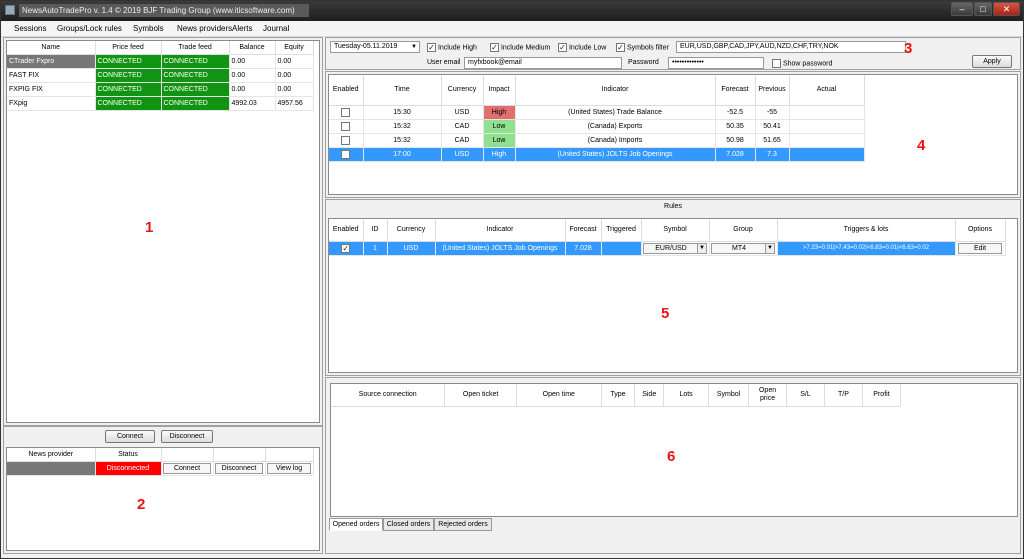 Image resolution: width=1024 pixels, height=559 pixels. Describe the element at coordinates (289, 468) in the screenshot. I see `view-log-button: View log` at that location.